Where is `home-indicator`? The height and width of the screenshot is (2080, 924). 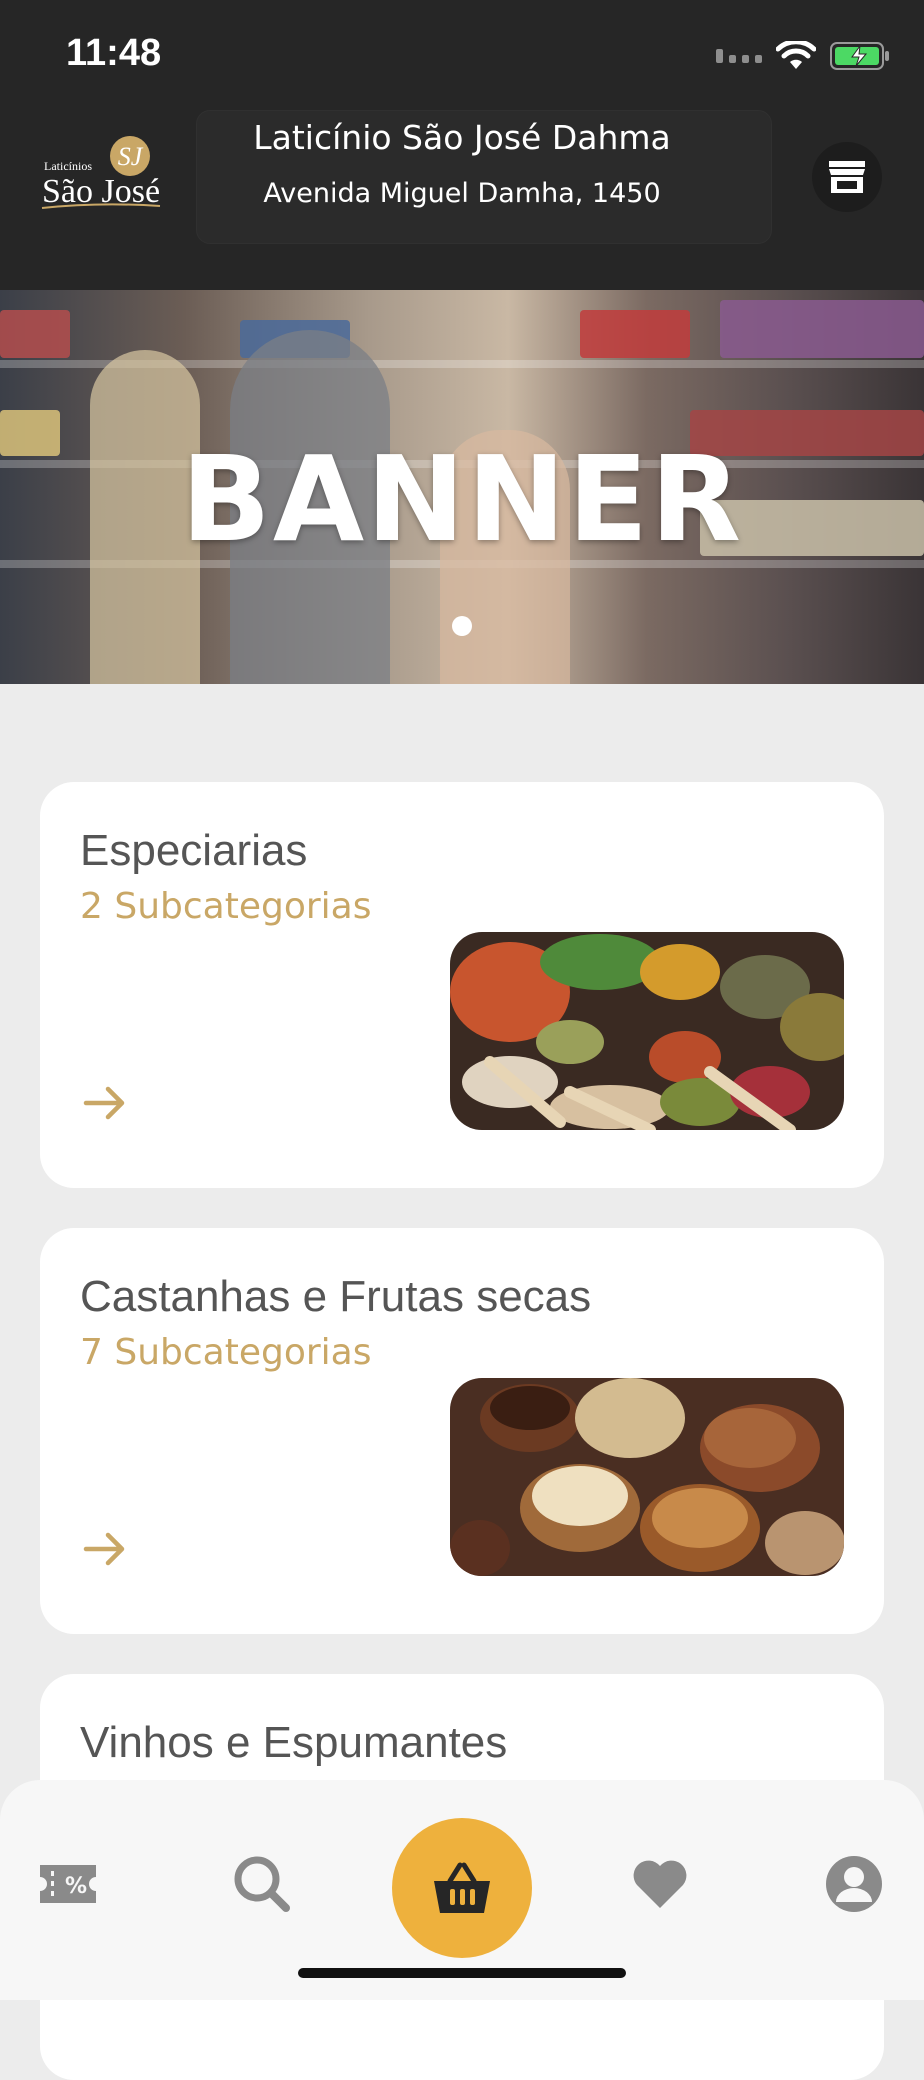 home-indicator is located at coordinates (462, 1973).